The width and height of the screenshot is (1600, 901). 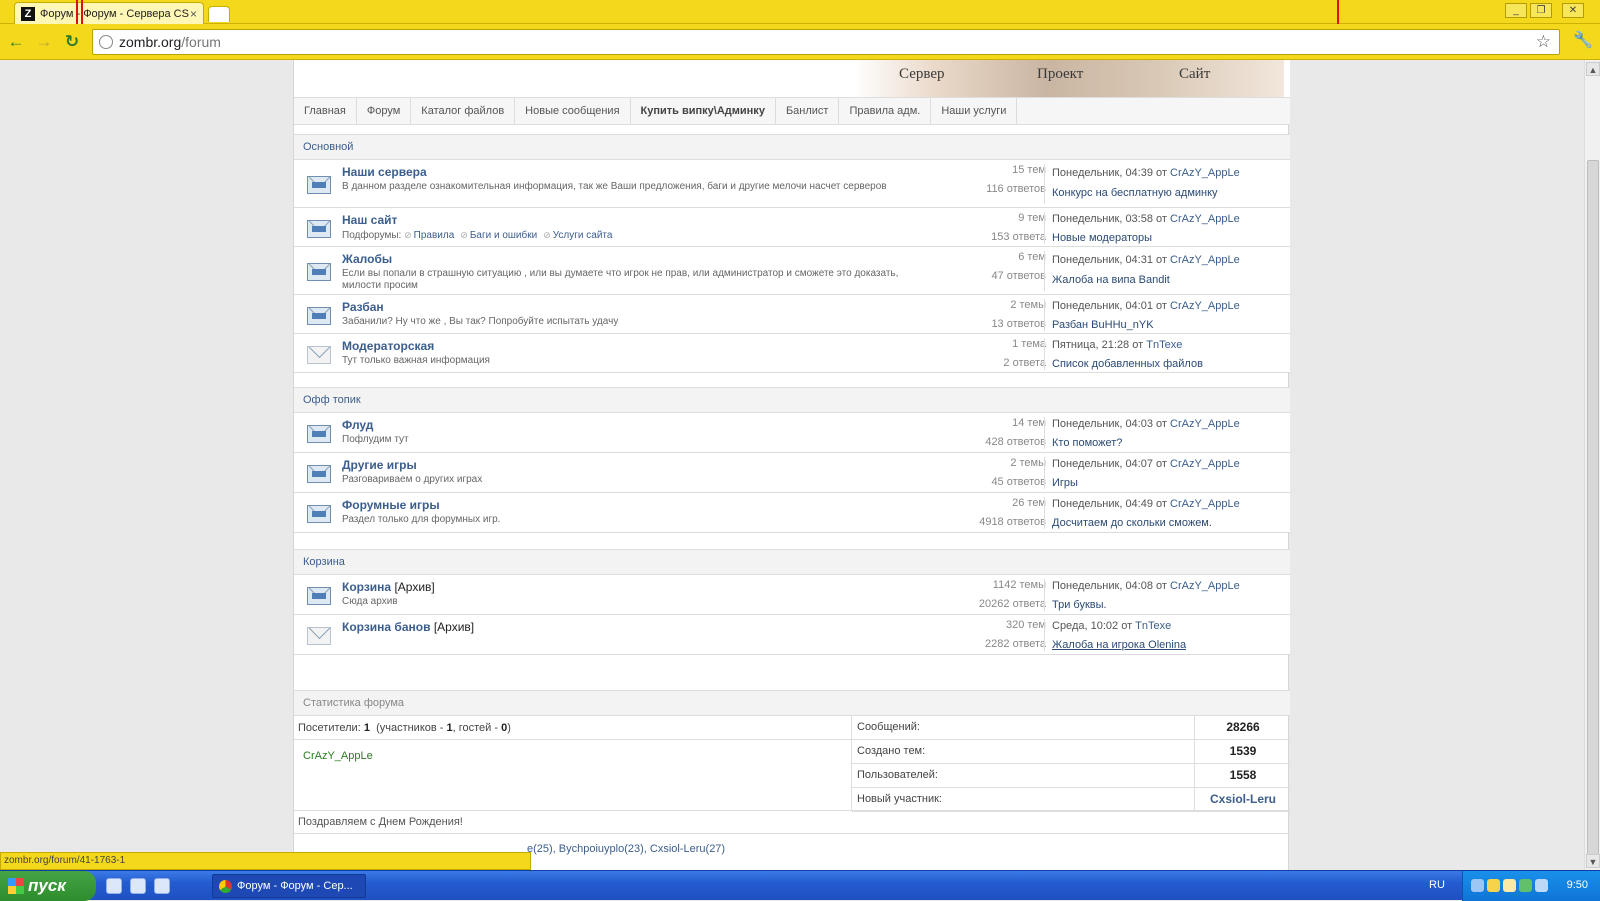 I want to click on stats-title: Статистика форума, so click(x=792, y=703).